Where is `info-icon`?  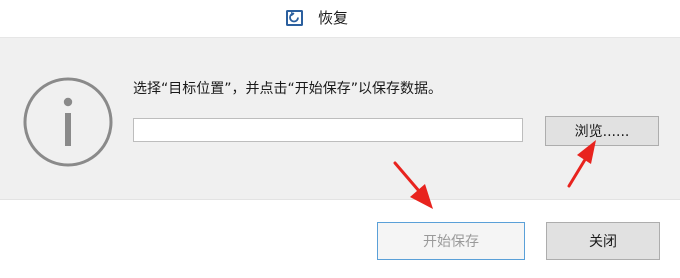 info-icon is located at coordinates (68, 122).